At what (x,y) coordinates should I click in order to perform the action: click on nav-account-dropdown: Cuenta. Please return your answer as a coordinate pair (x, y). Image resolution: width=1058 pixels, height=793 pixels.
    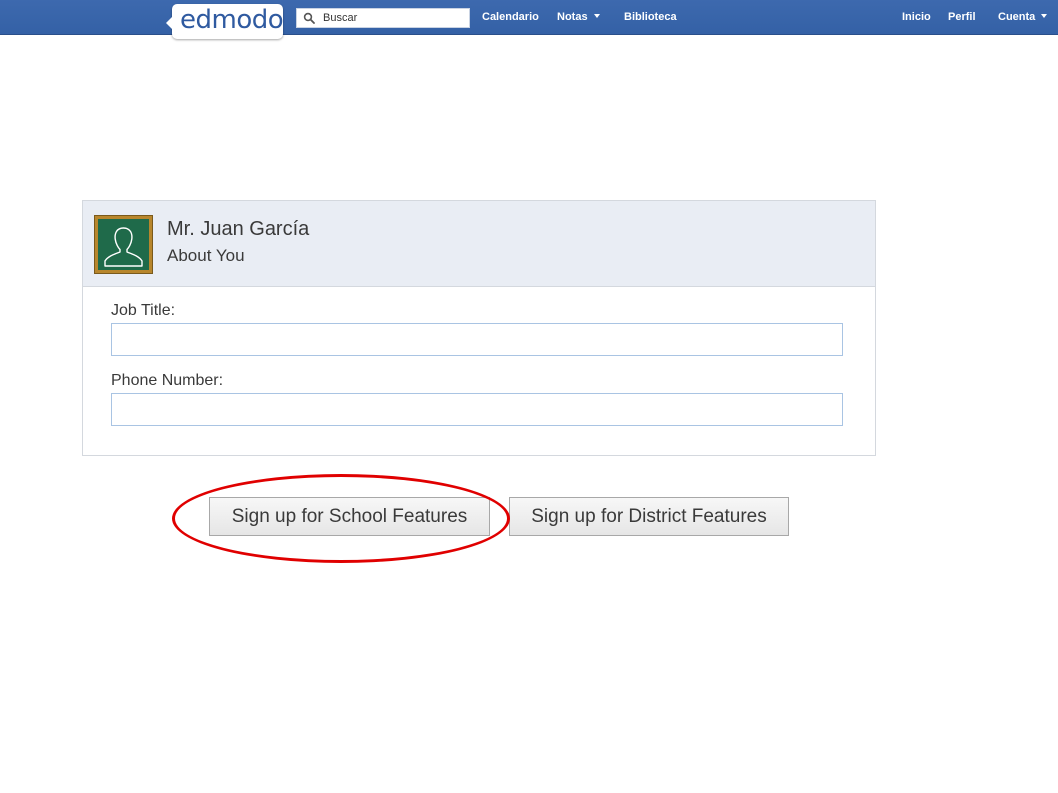
    Looking at the image, I should click on (1023, 17).